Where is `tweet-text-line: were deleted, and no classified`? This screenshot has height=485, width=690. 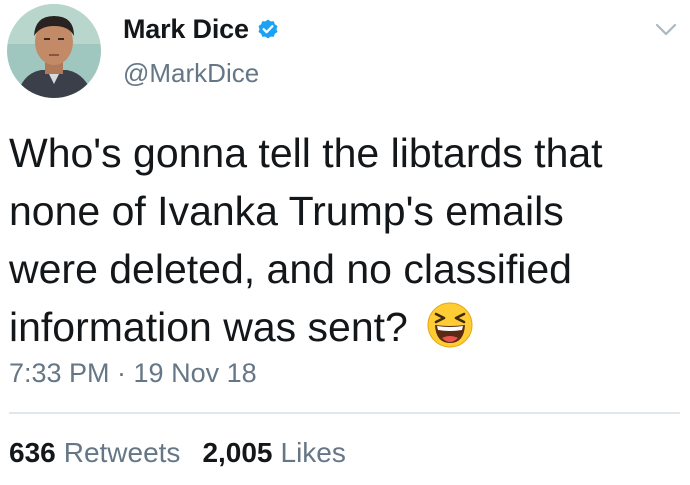
tweet-text-line: were deleted, and no classified is located at coordinates (290, 269).